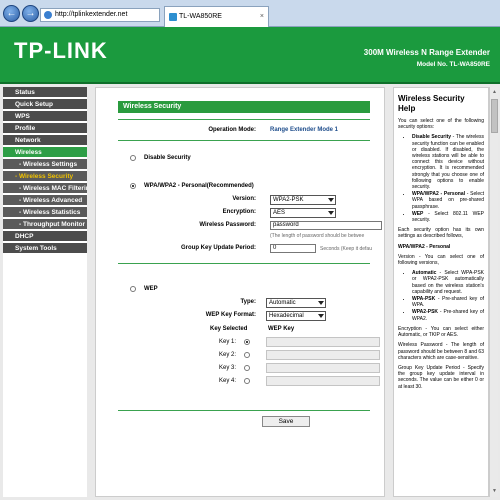 This screenshot has width=500, height=500. What do you see at coordinates (262, 16) in the screenshot?
I see `tab-close-icon: ×` at bounding box center [262, 16].